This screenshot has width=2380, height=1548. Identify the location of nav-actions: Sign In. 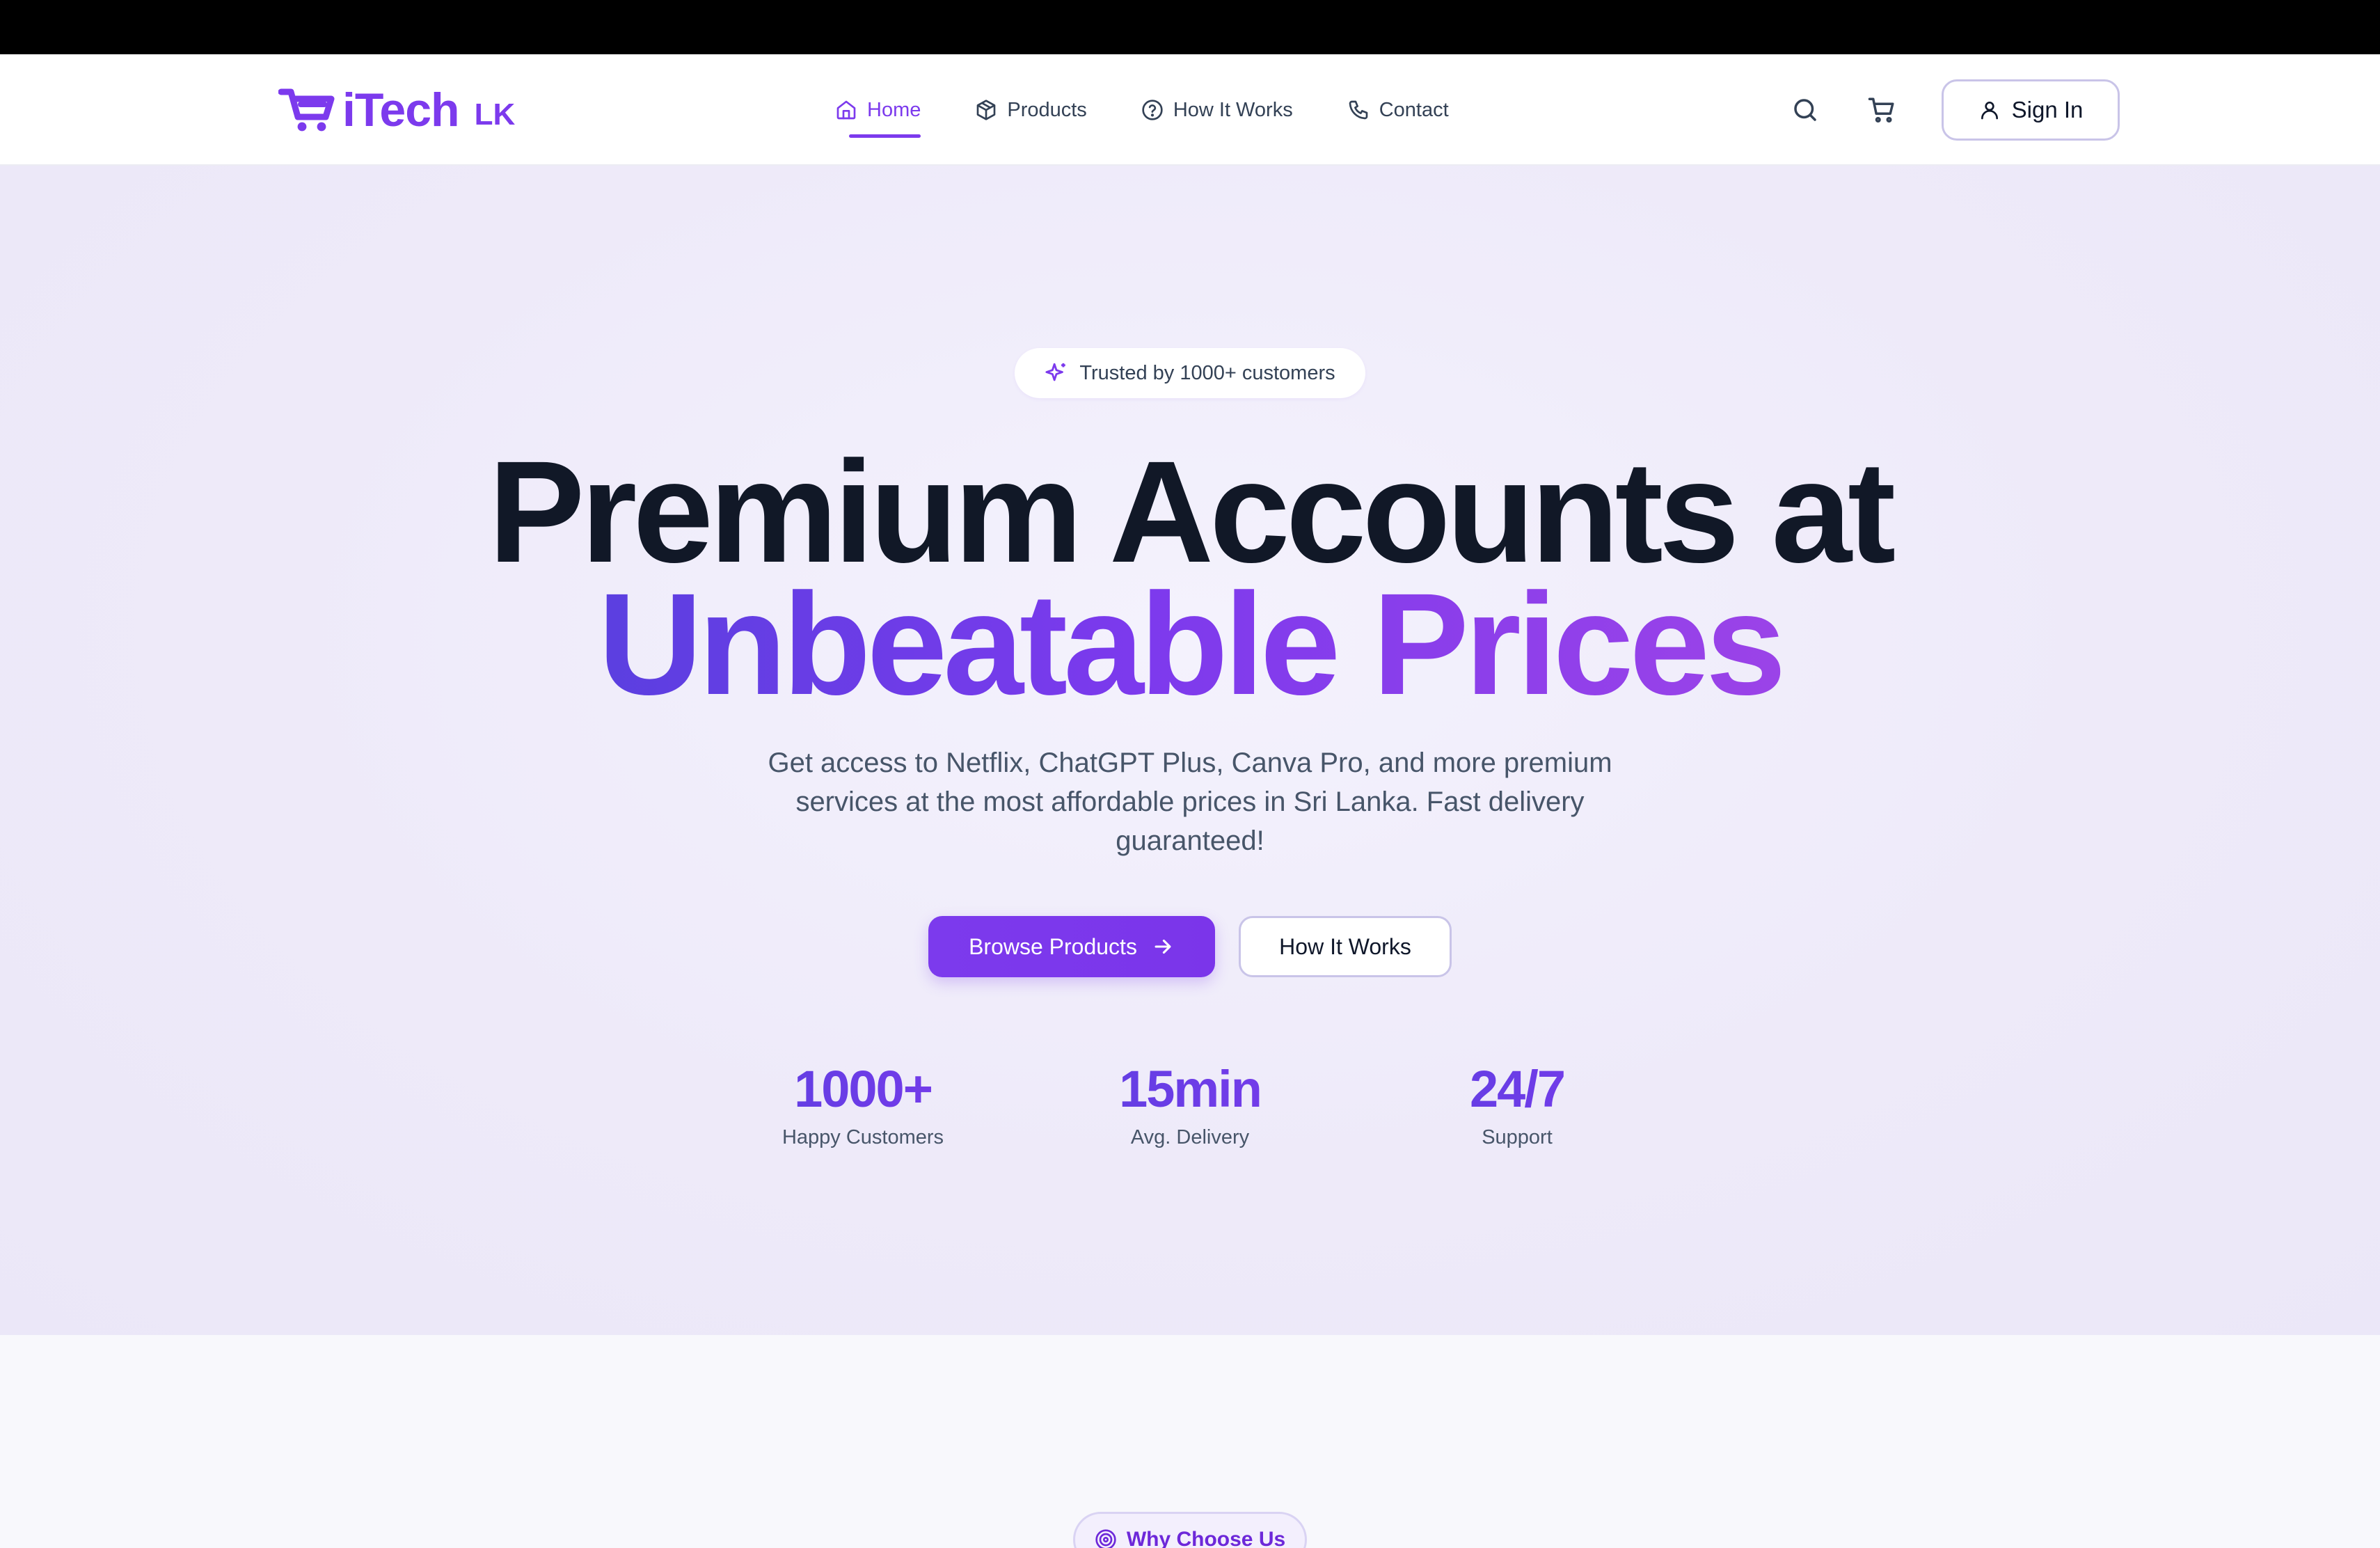
(1954, 110).